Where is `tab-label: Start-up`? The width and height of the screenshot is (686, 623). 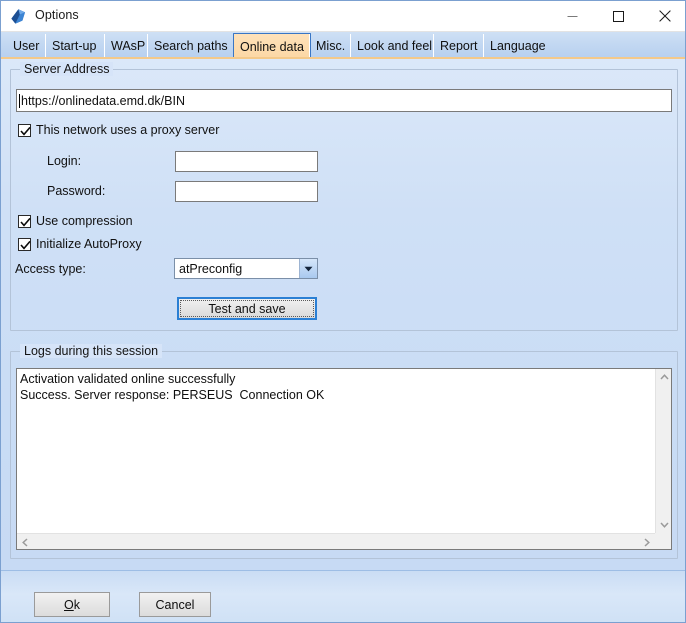
tab-label: Start-up is located at coordinates (74, 46).